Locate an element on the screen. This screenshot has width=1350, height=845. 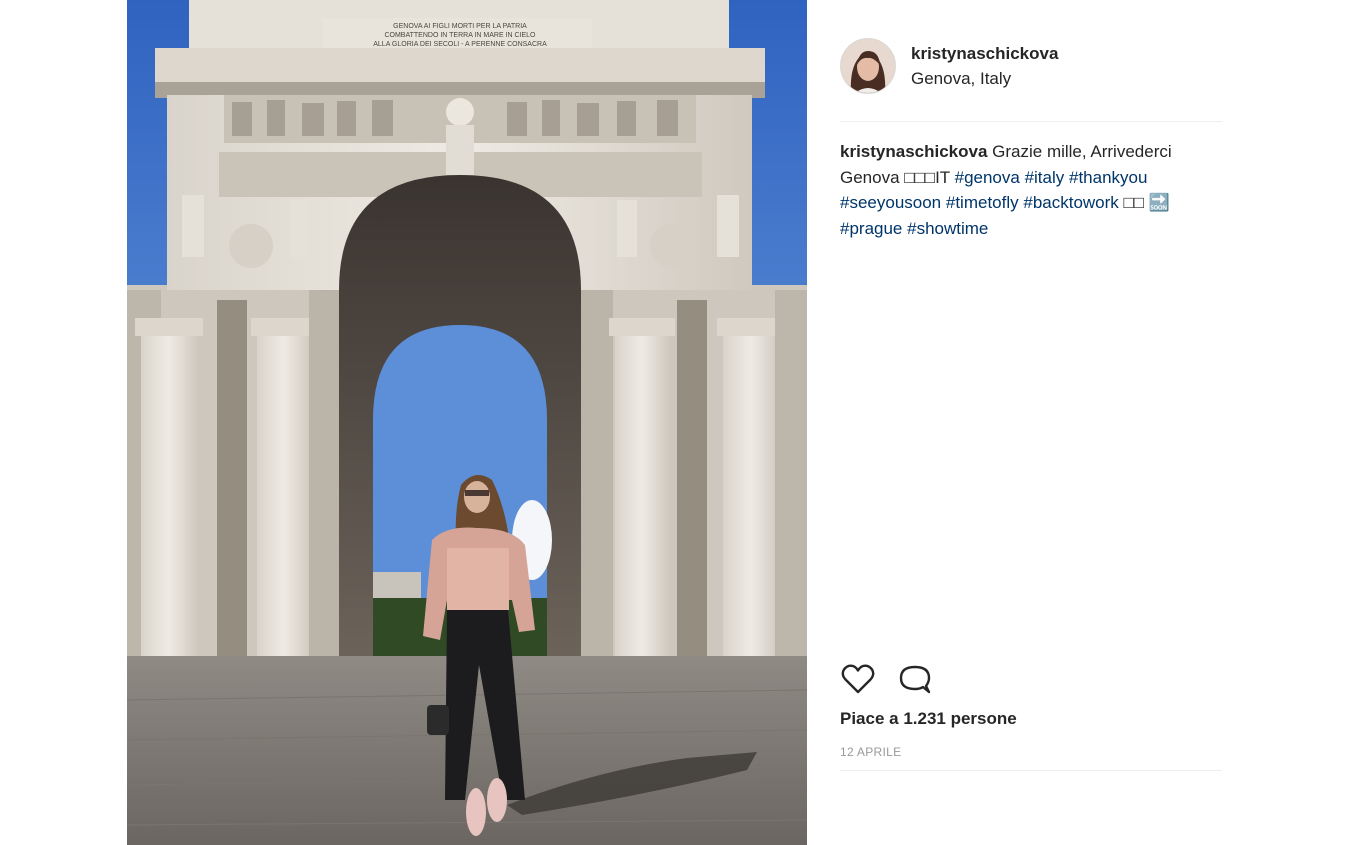
hashtag-seeyousoon: #seeyousoon is located at coordinates (890, 202).